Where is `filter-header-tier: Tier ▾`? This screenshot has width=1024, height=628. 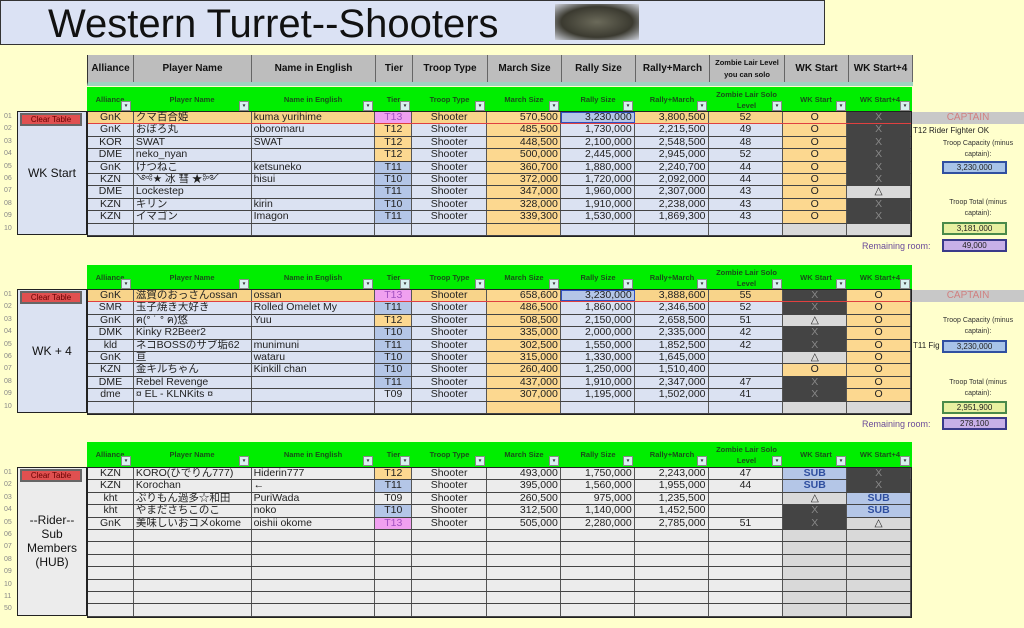
filter-header-tier: Tier ▾ is located at coordinates (393, 277).